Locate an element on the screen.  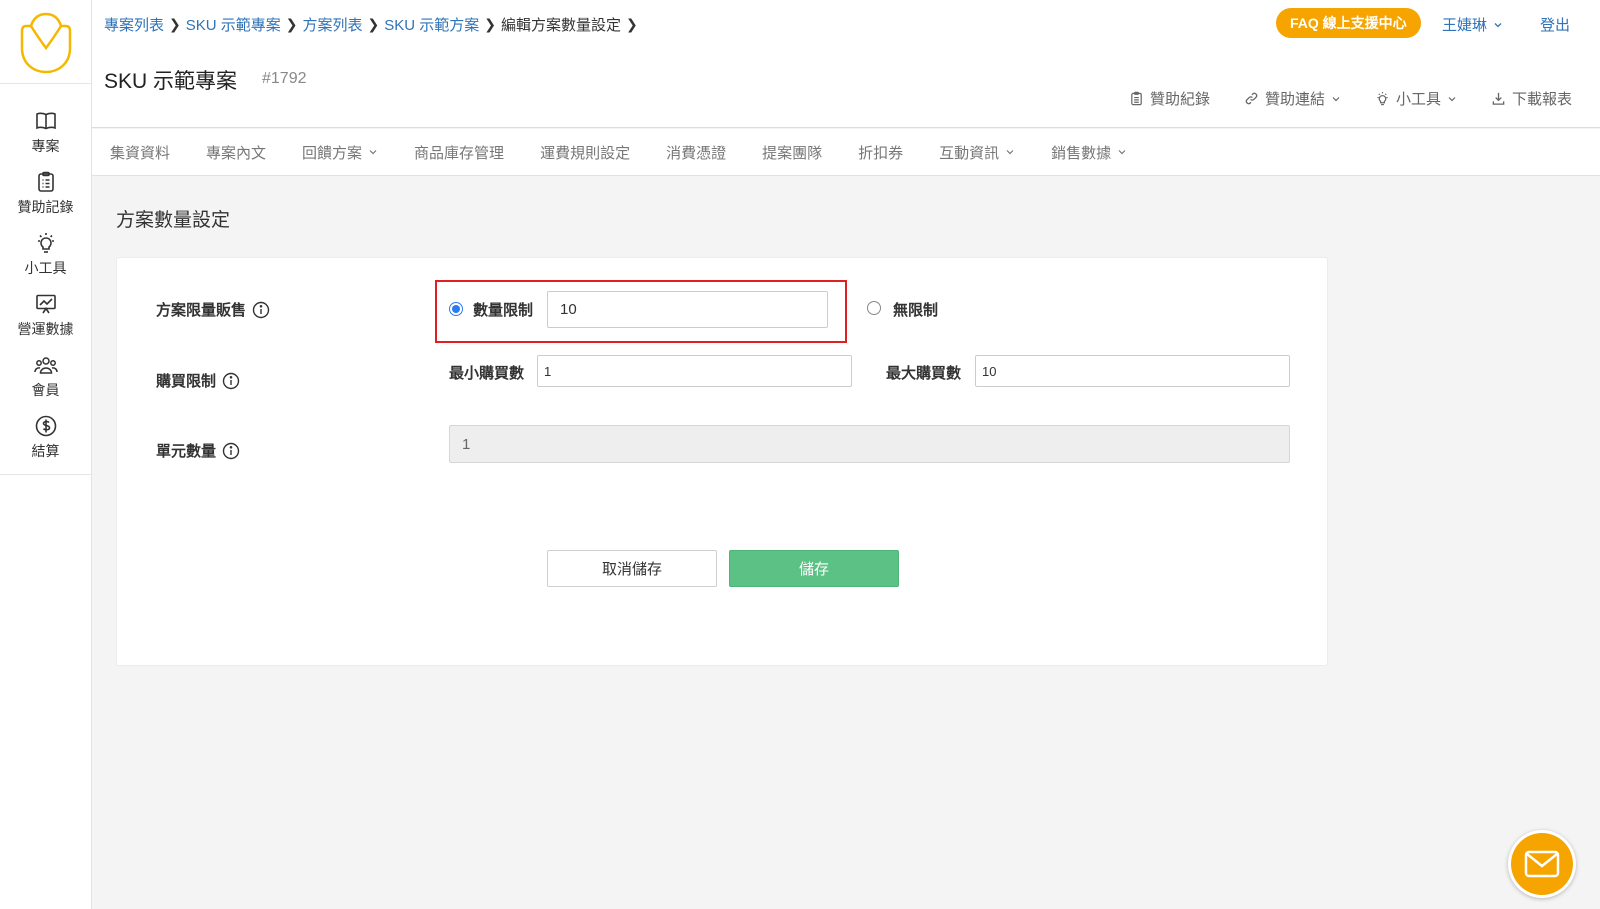
breadcrumb-link-plan: SKU 示範方案 is located at coordinates (431, 24).